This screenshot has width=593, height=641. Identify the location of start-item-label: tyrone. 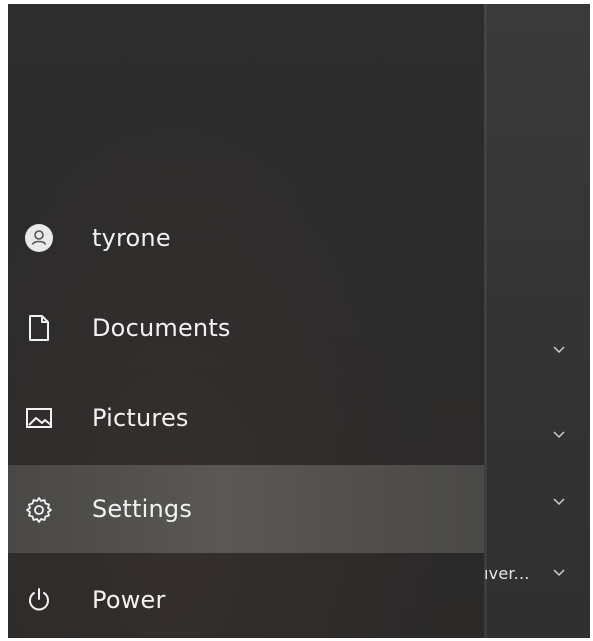
(131, 238).